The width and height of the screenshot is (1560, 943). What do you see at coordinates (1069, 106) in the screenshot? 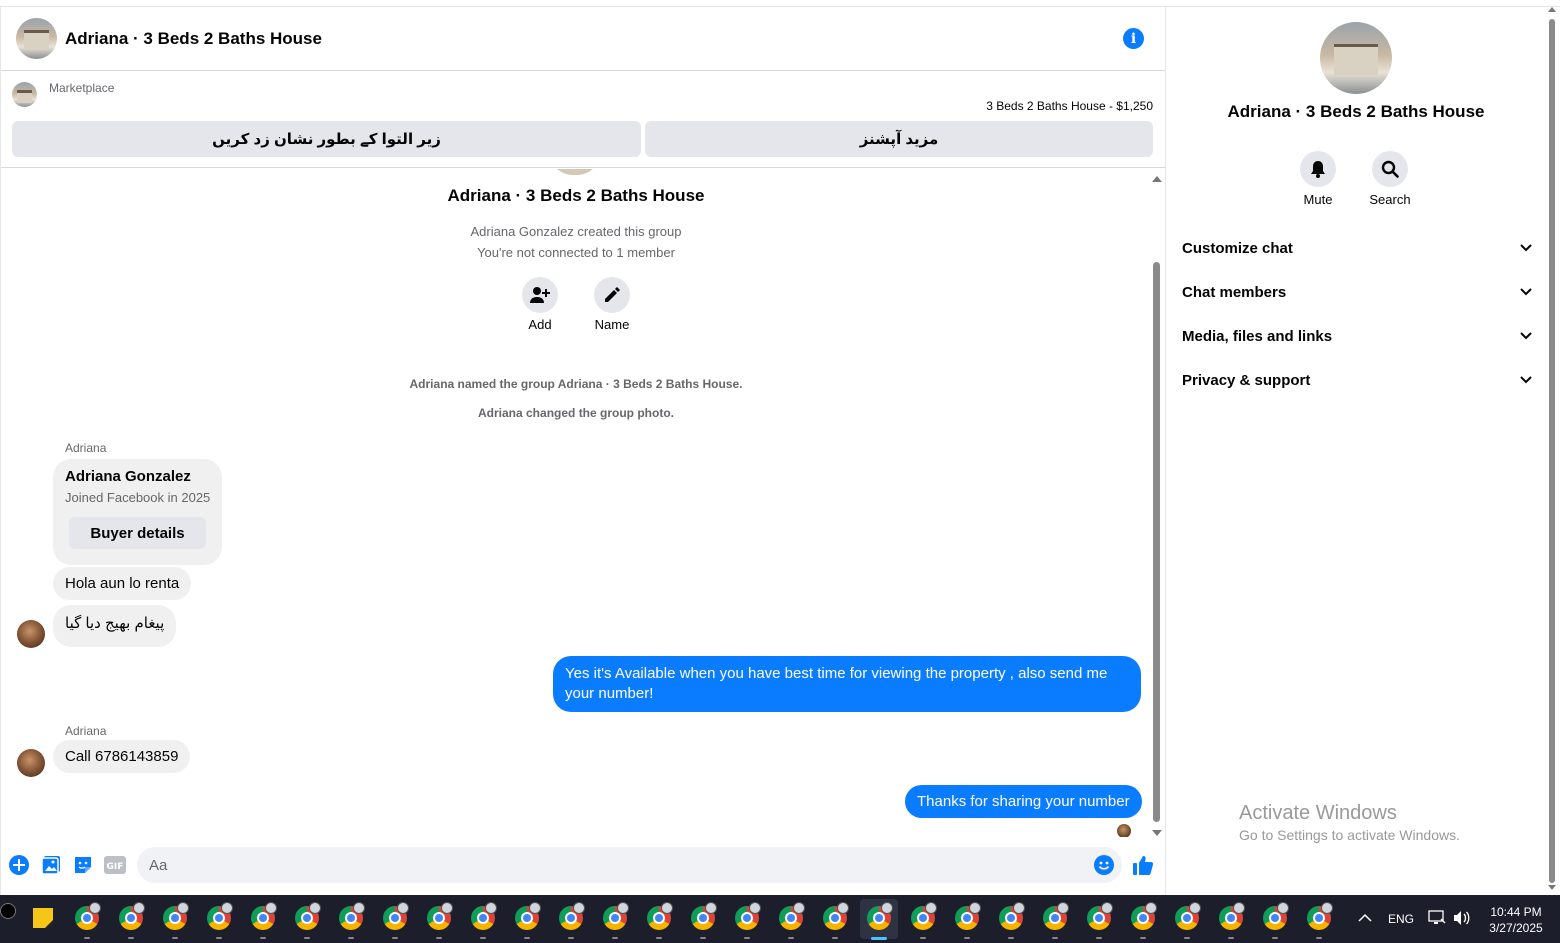
I see `listing-price: 3 Beds 2 Baths House - $1,250` at bounding box center [1069, 106].